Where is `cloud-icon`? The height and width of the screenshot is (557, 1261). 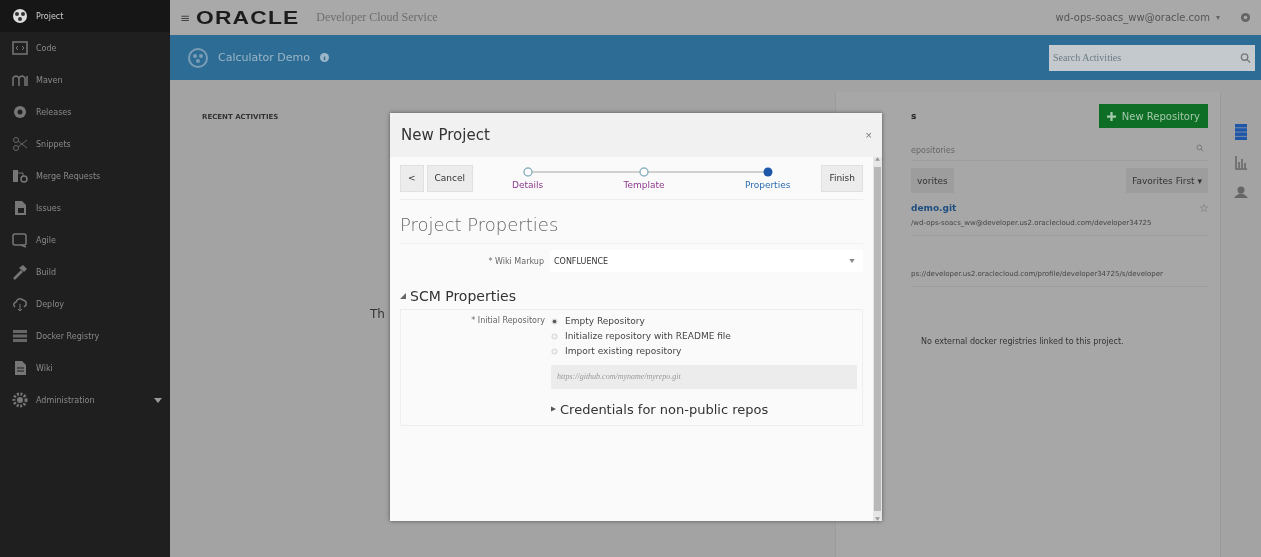 cloud-icon is located at coordinates (20, 304).